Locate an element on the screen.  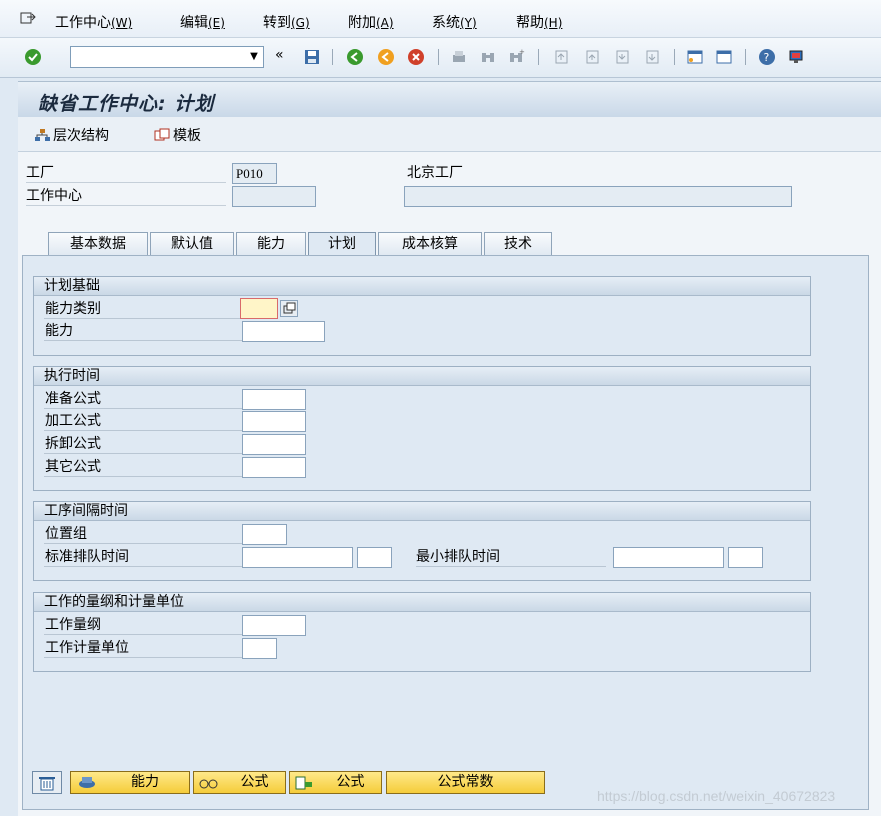
tab-basic-data: 基本数据 is located at coordinates (98, 244).